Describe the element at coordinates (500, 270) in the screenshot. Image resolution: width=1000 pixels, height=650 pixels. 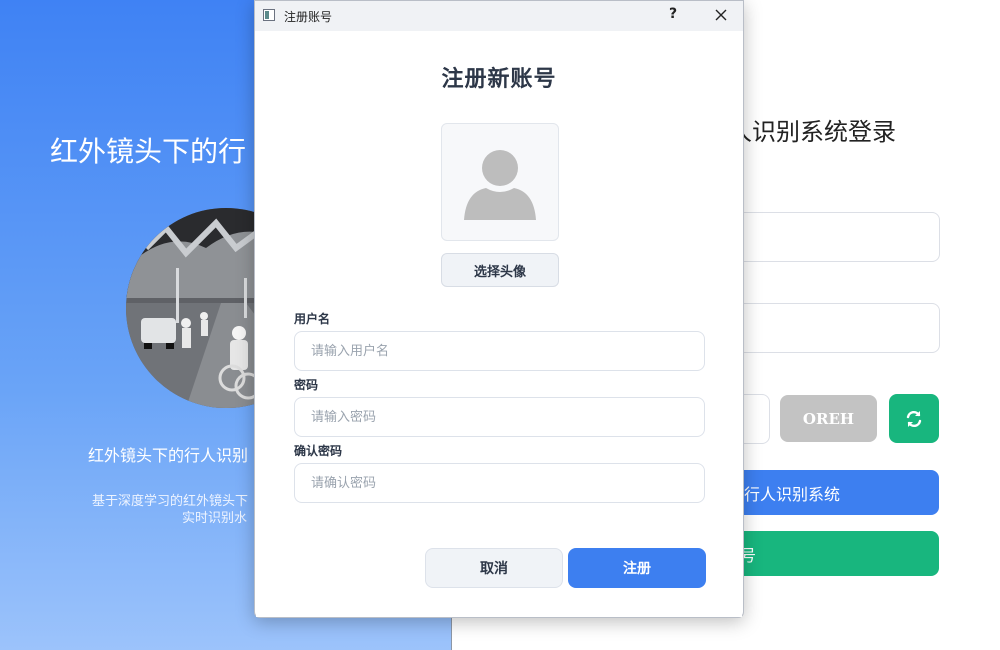
I see `choose-avatar-button: 选择头像` at that location.